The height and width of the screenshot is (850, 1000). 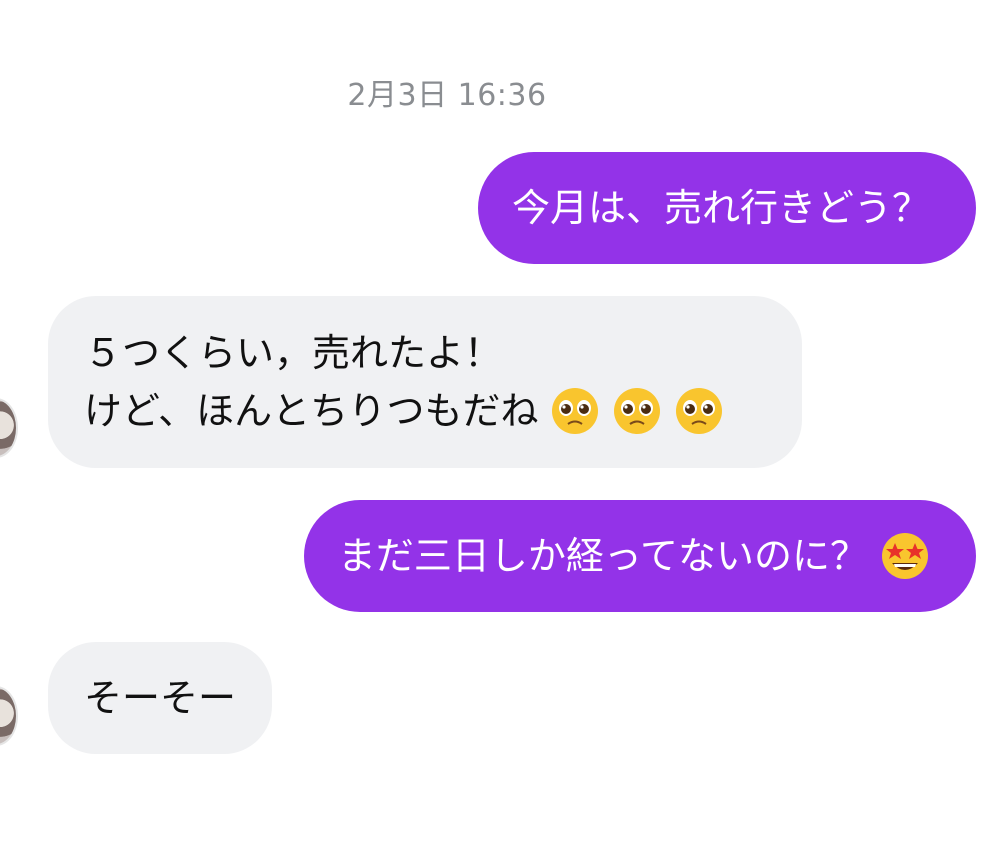 I want to click on outgoing-message-bubble: まだ三日しか経ってないのに？, so click(x=639, y=556).